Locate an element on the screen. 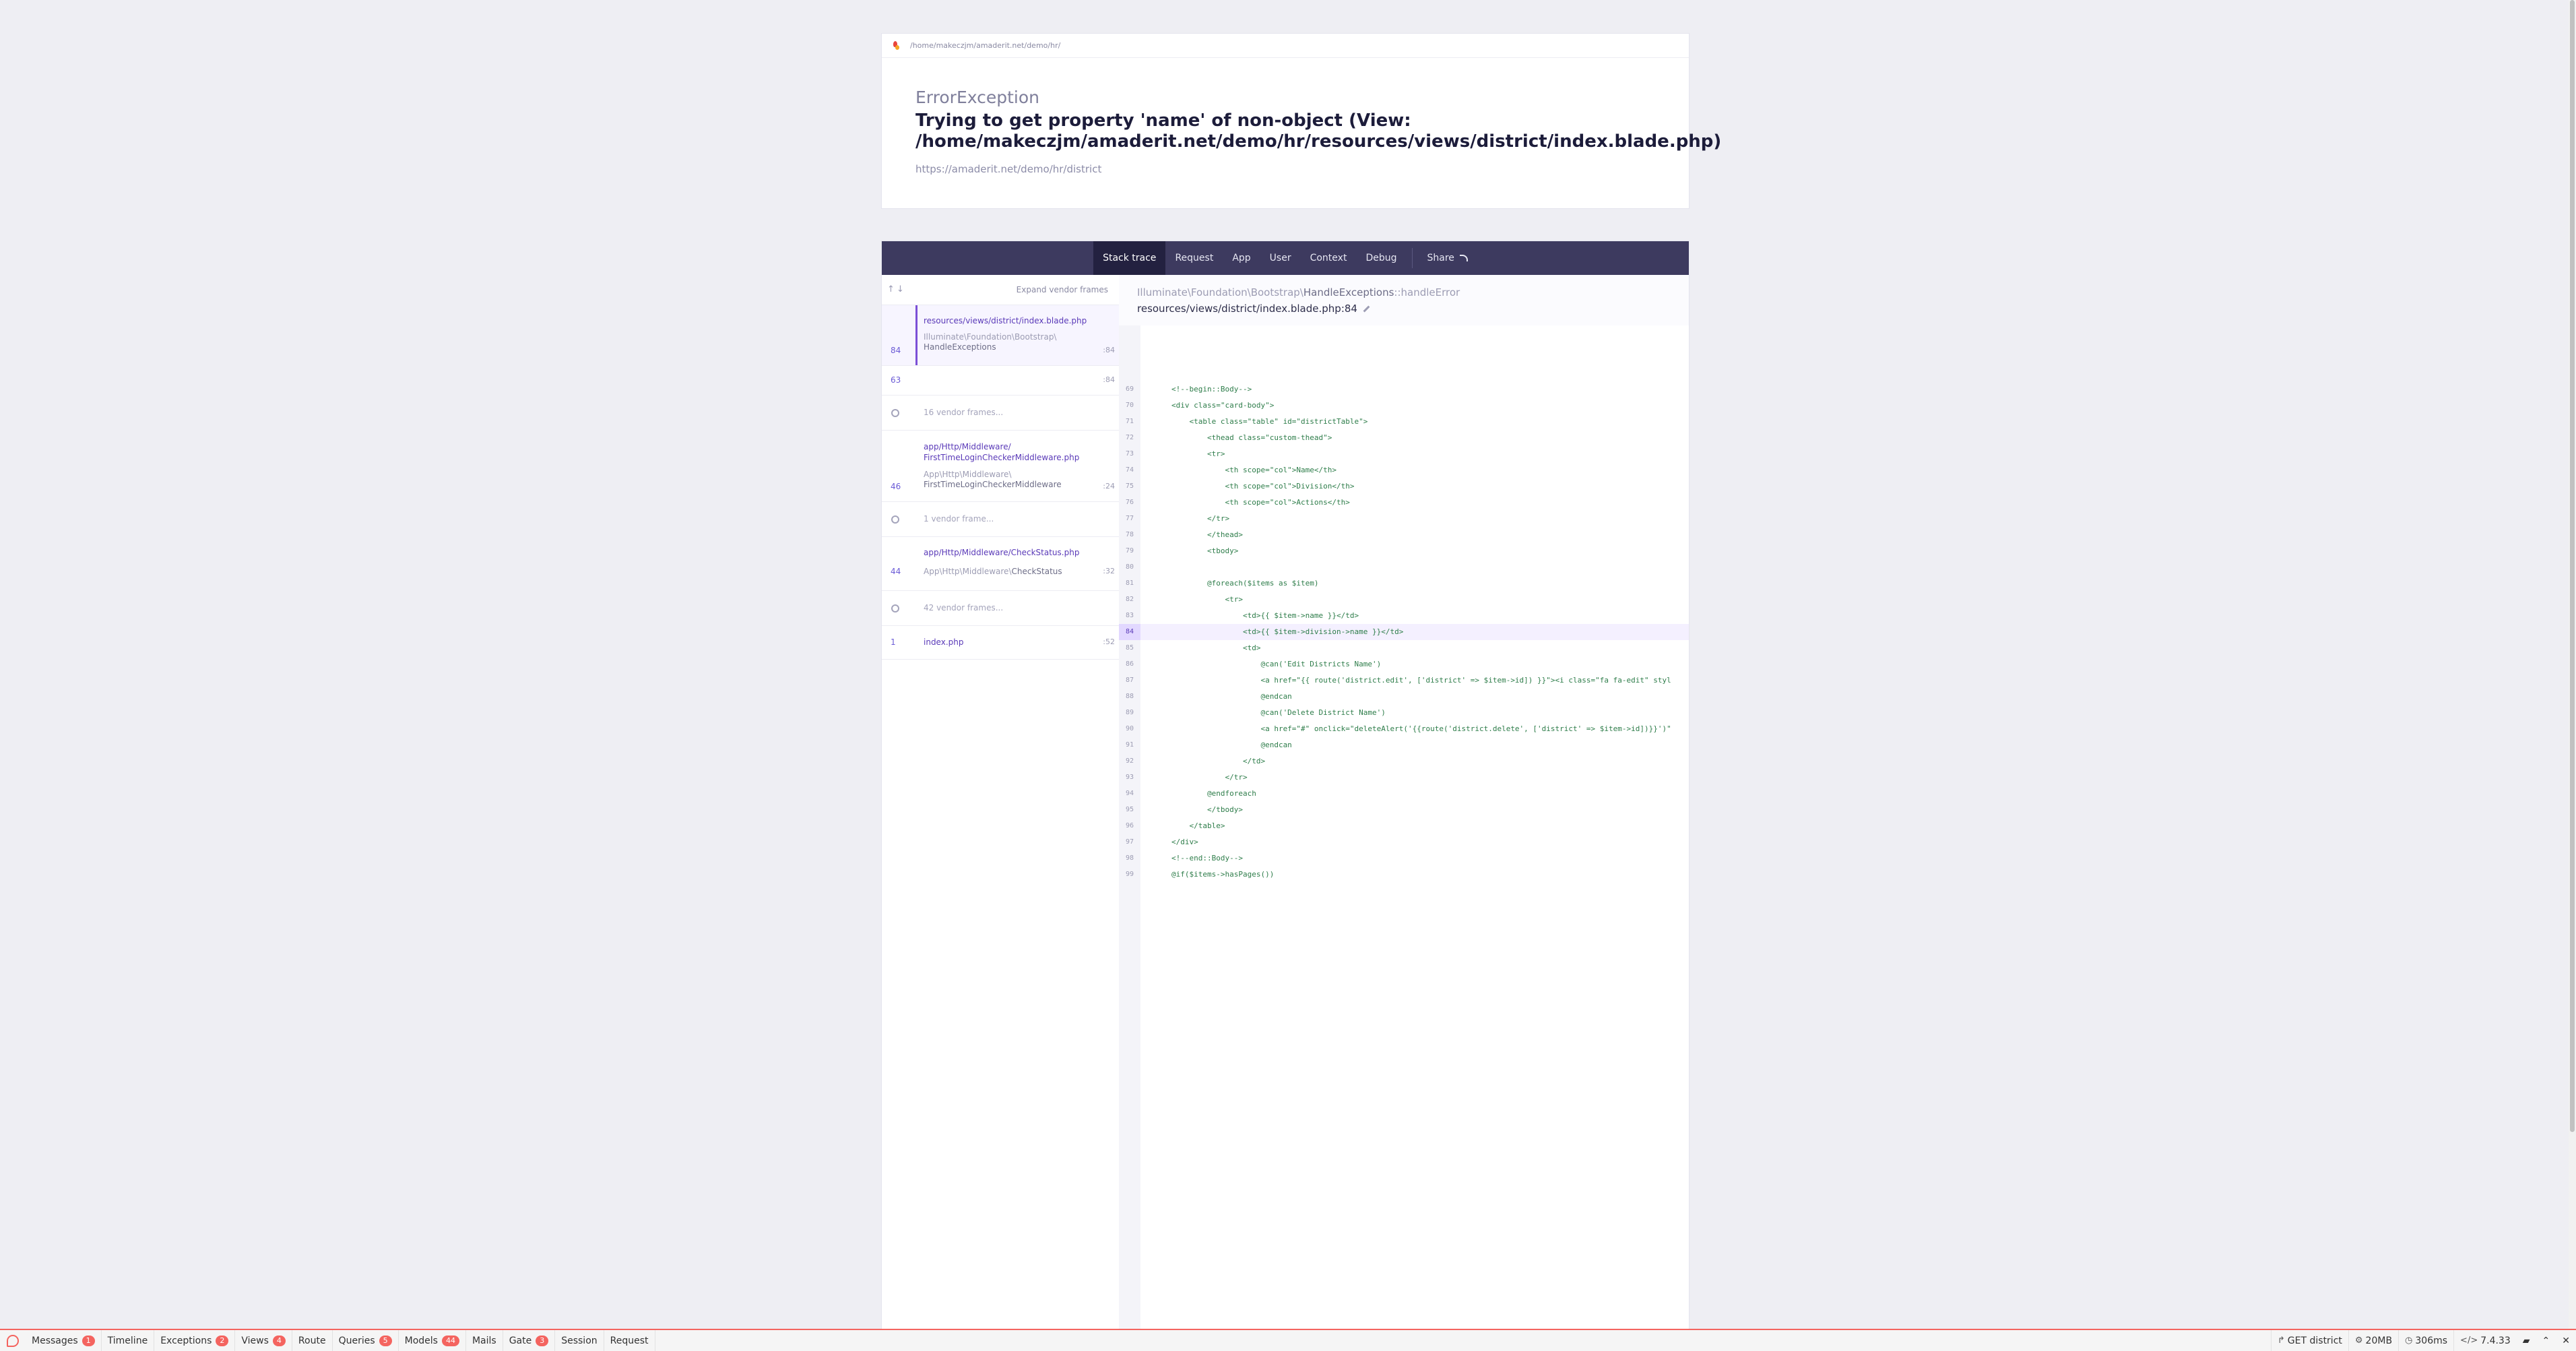  code-line-source: </tr> is located at coordinates (1201, 518).